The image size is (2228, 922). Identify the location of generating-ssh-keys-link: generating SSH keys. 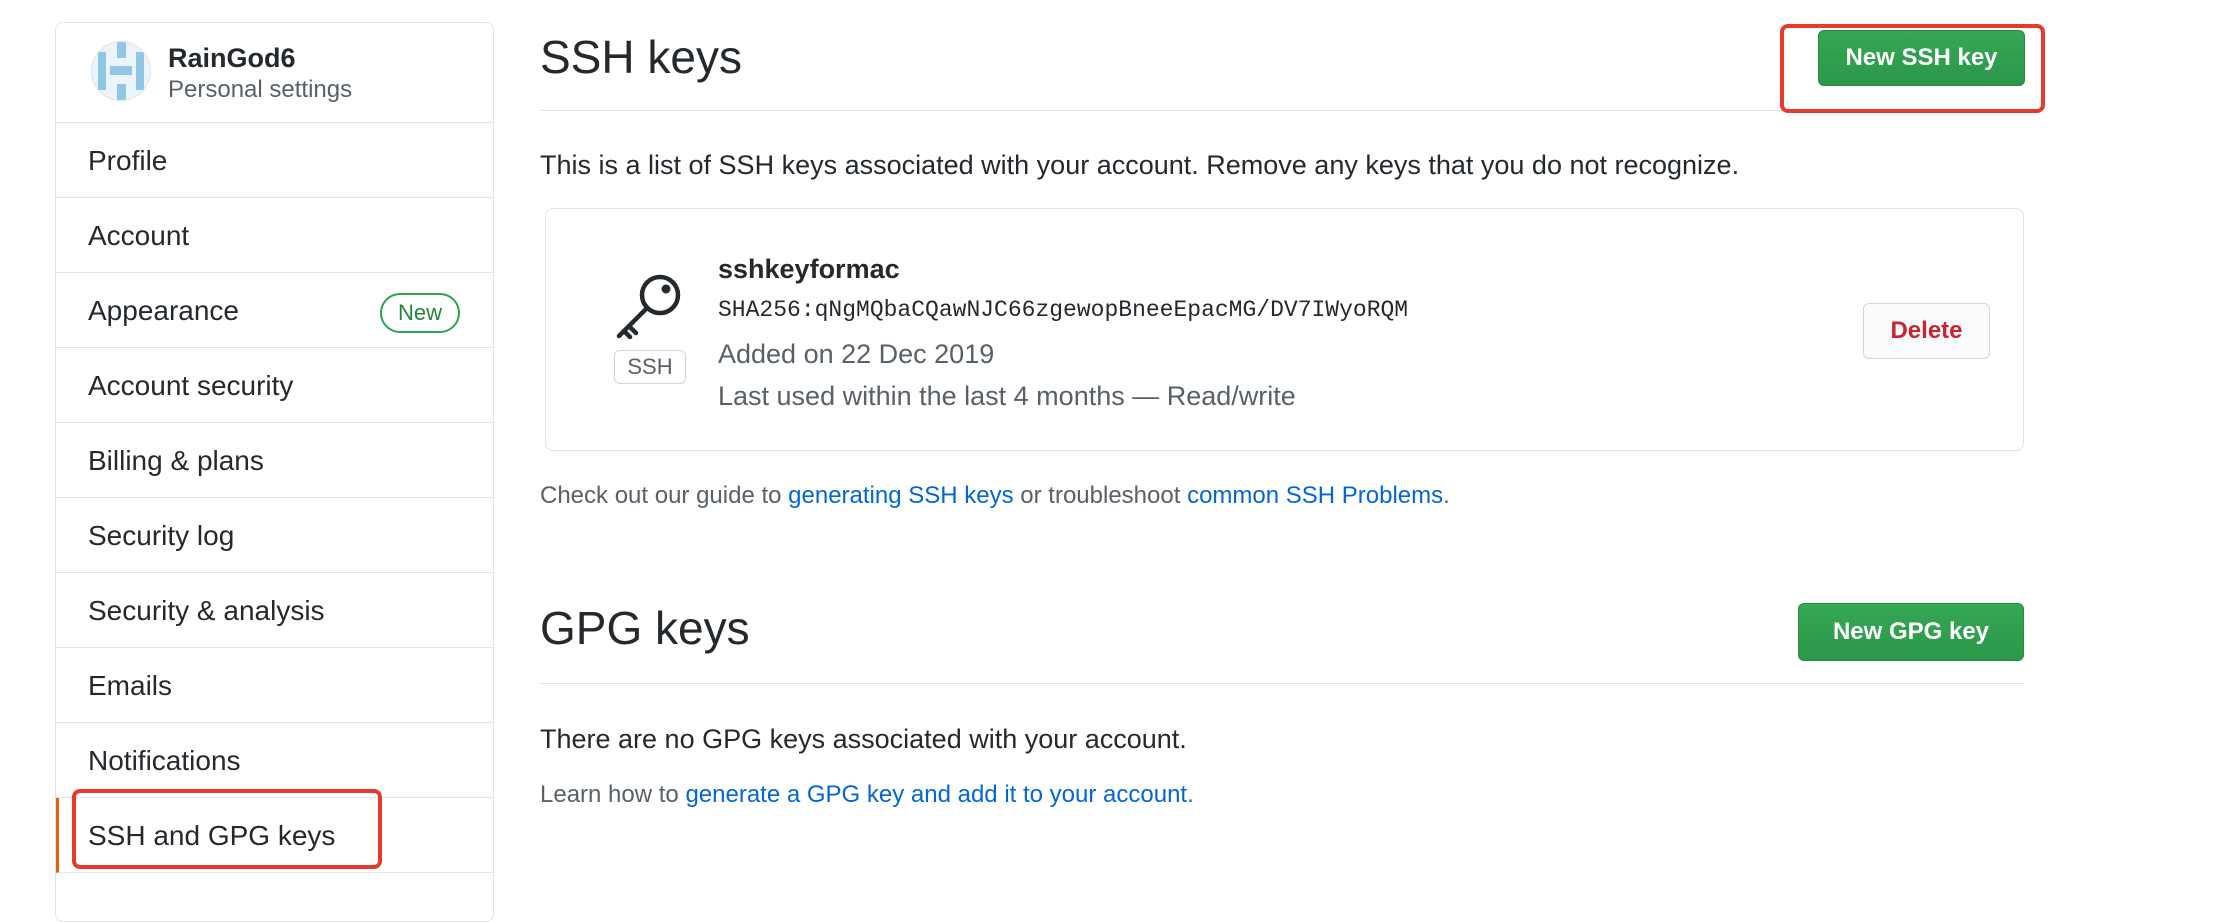
(900, 495).